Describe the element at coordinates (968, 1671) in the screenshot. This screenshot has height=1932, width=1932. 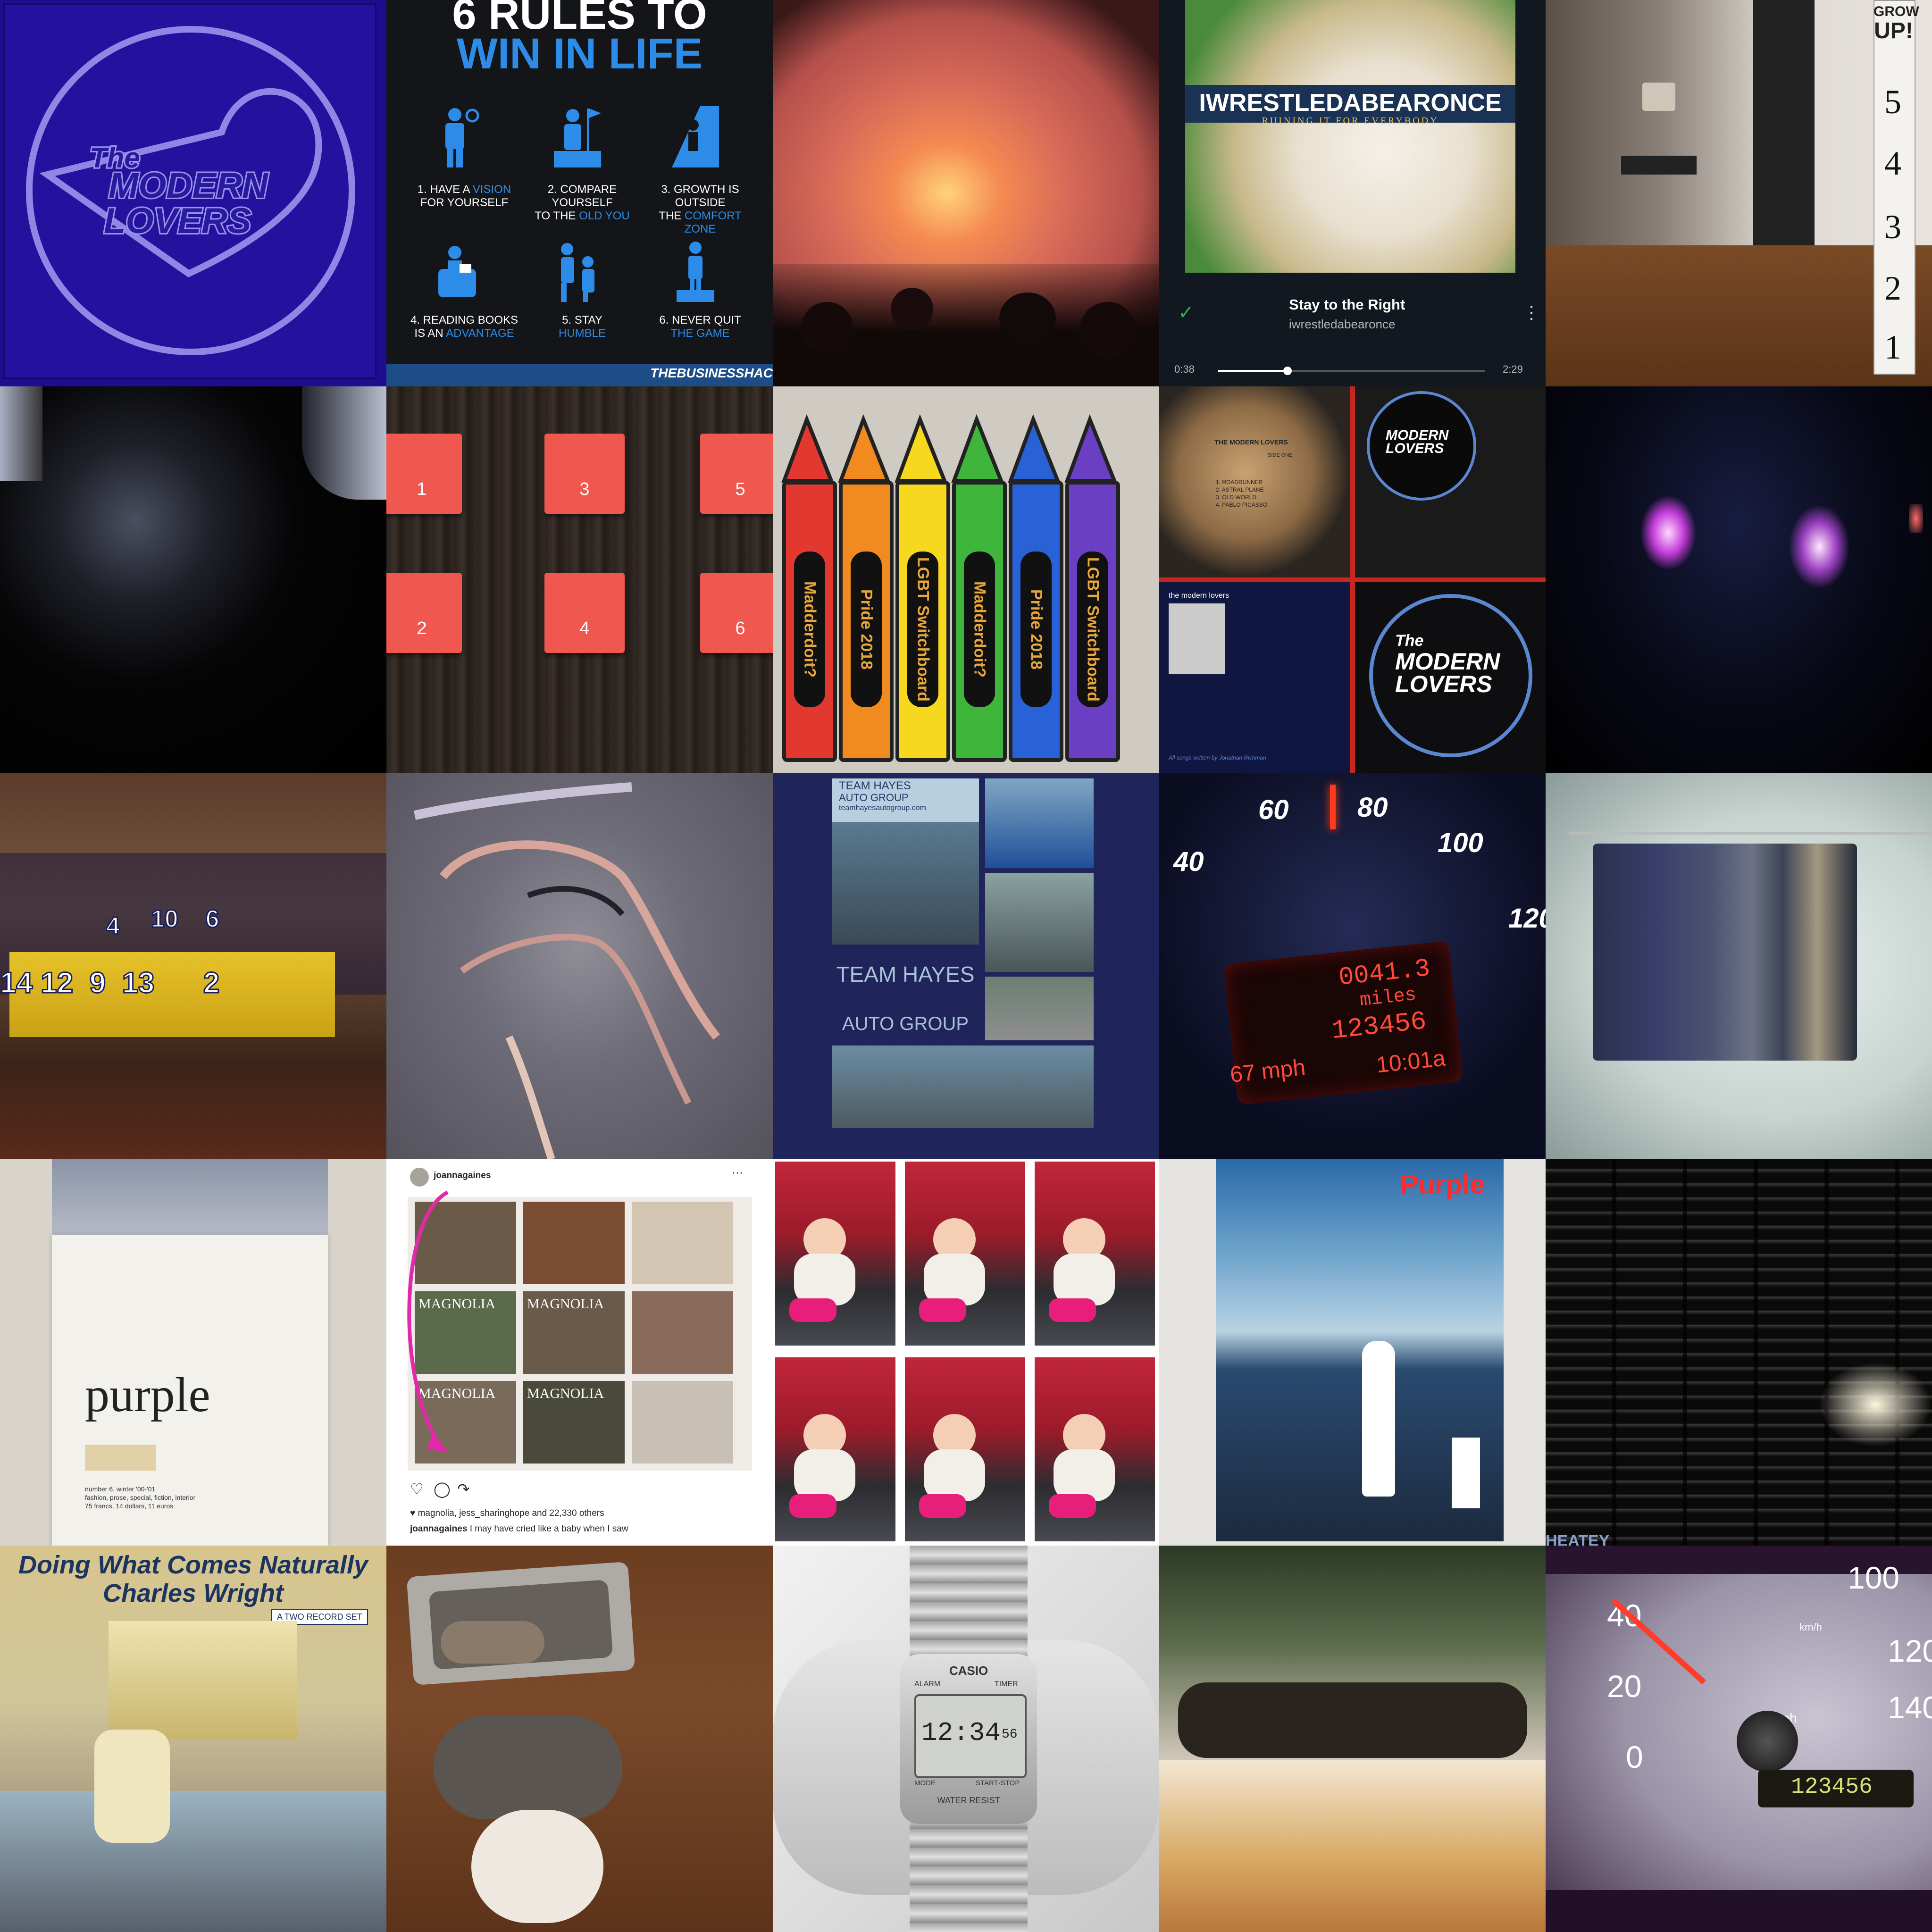
I see `watch-brand: CASIO` at that location.